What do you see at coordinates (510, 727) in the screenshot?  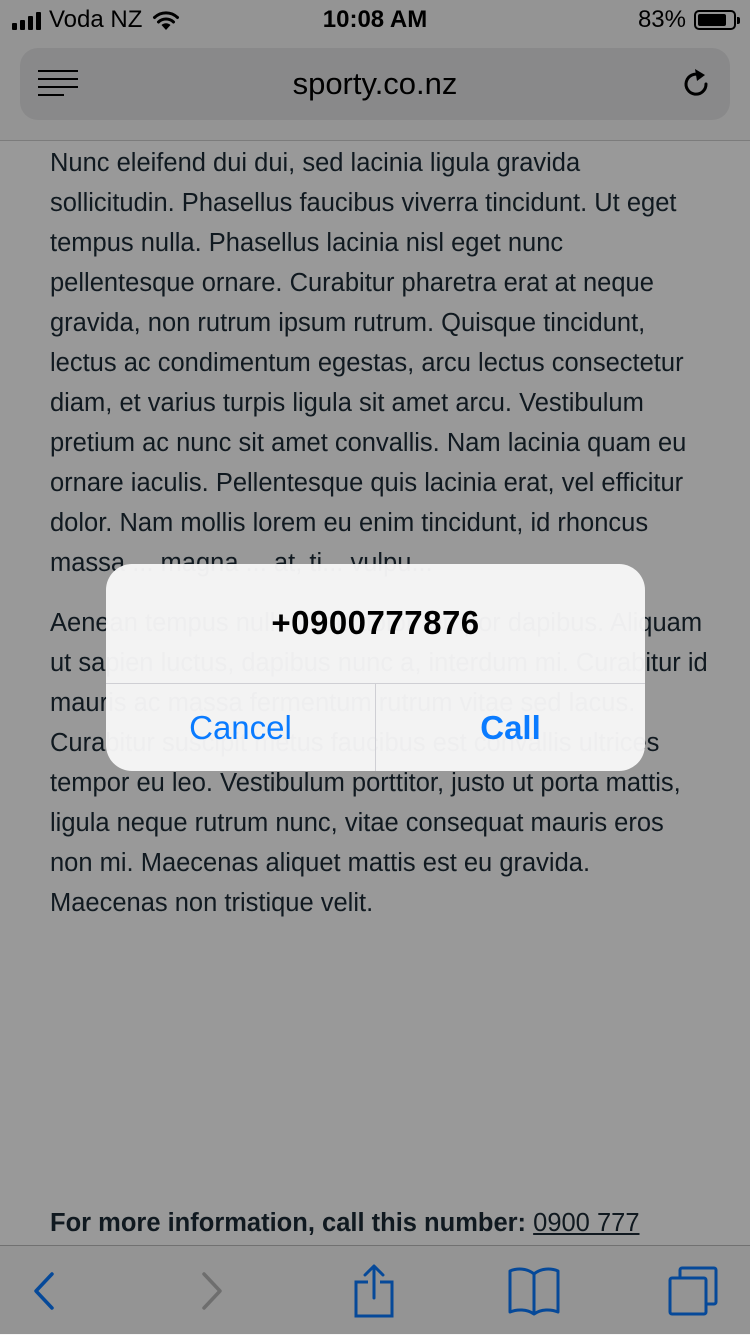 I see `call-button: Call` at bounding box center [510, 727].